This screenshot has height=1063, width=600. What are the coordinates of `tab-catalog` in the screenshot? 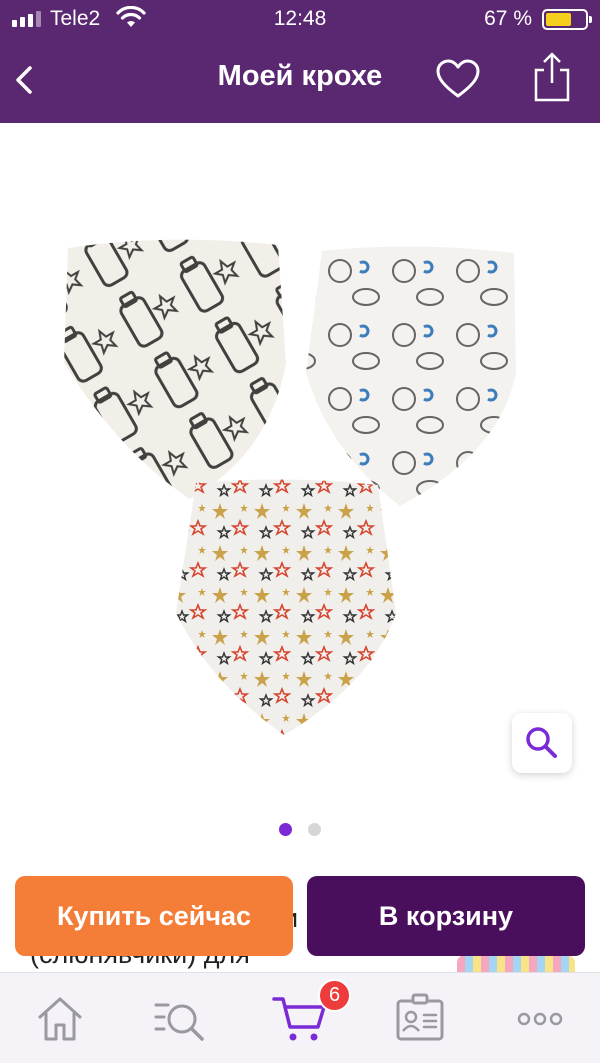 It's located at (180, 1019).